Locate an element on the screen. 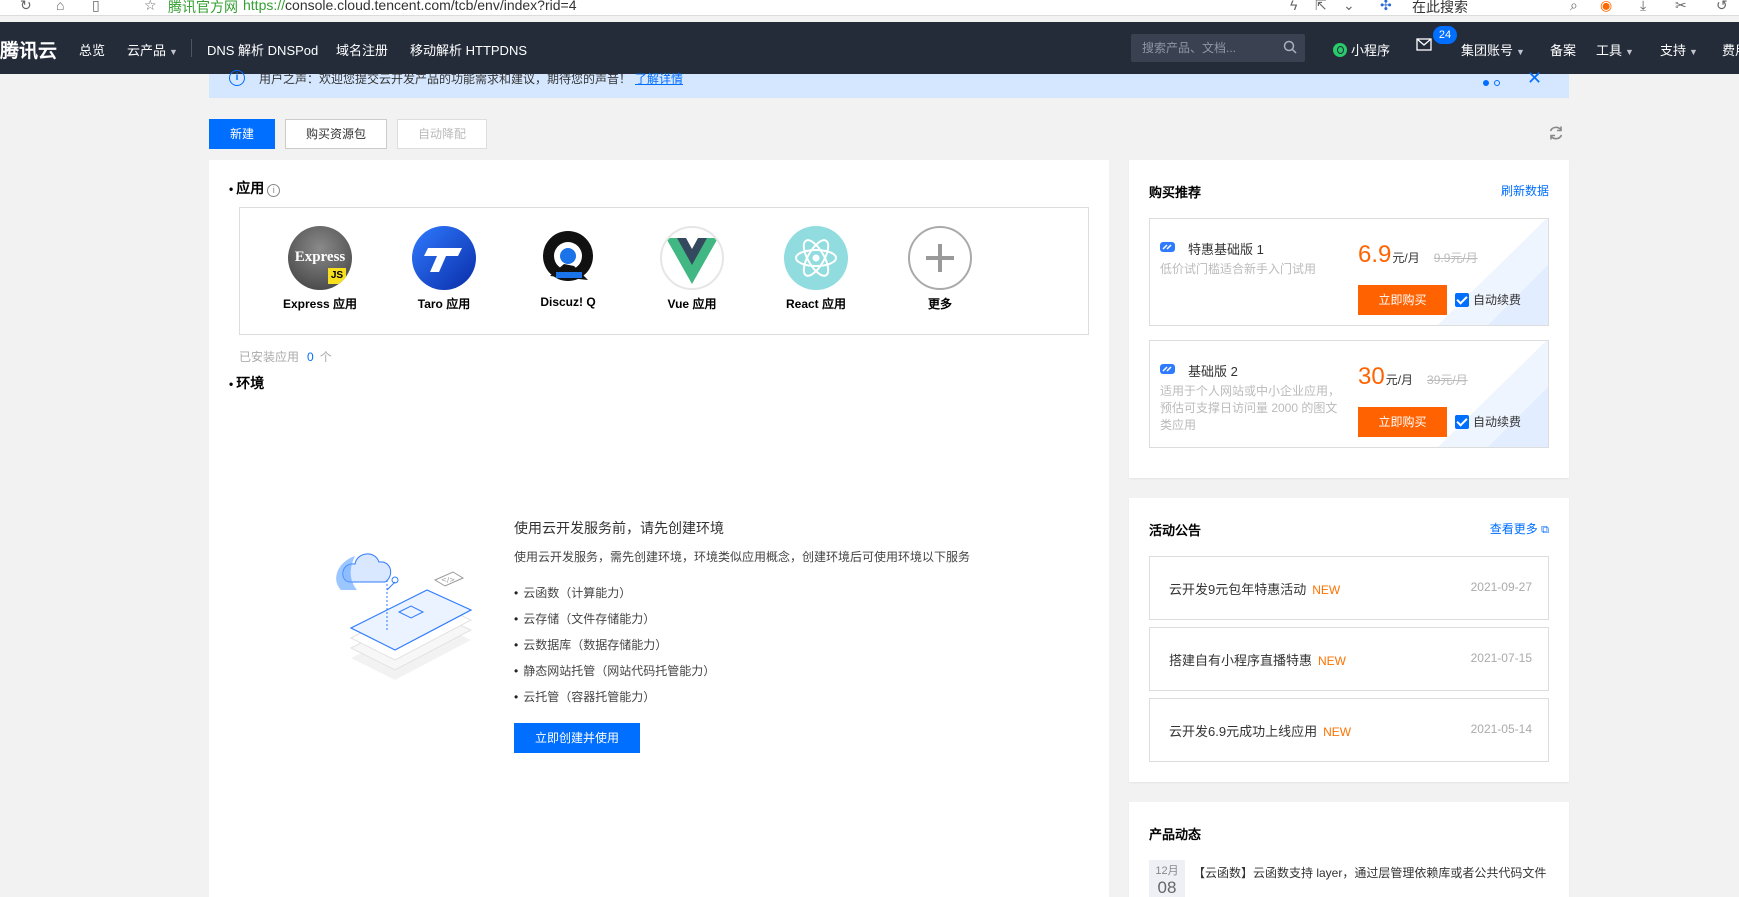  app-discuz: Discuz! Q is located at coordinates (568, 267).